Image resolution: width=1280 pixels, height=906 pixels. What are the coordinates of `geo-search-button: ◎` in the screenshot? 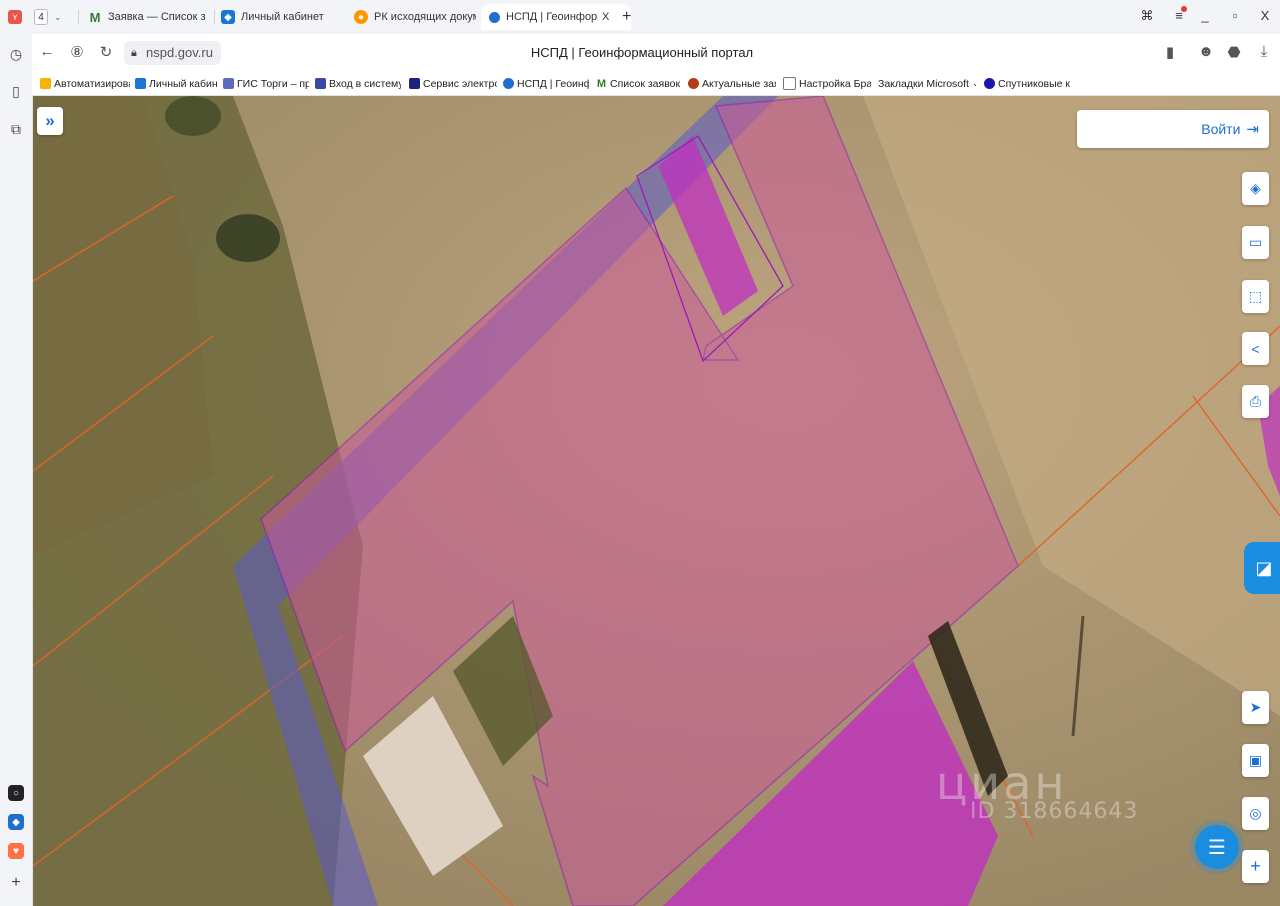 It's located at (1255, 813).